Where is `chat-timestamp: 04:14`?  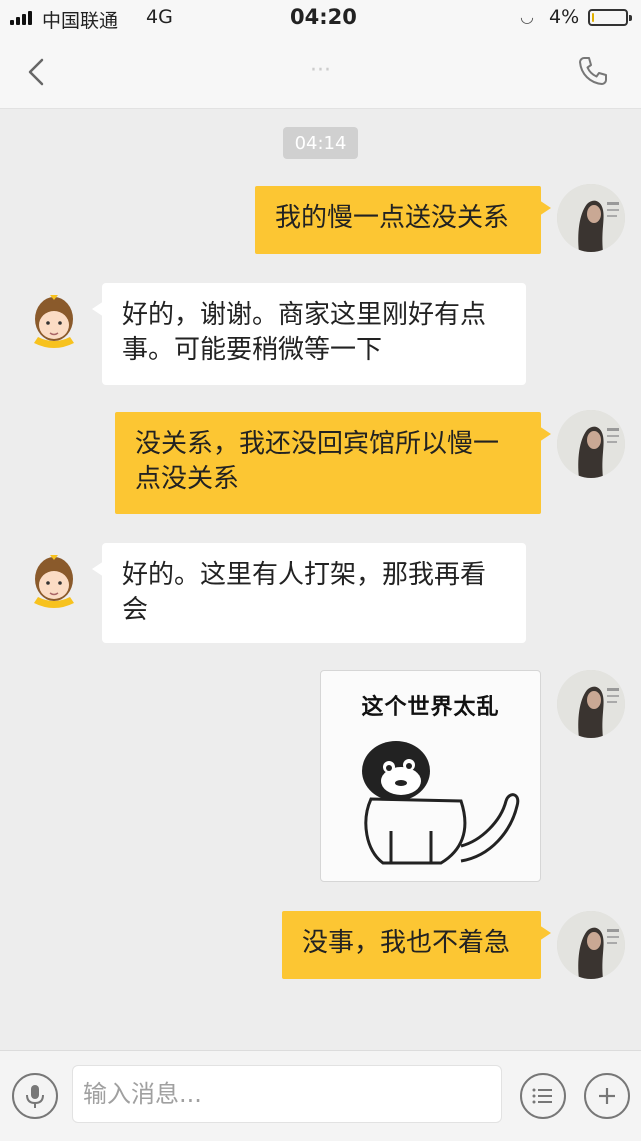 chat-timestamp: 04:14 is located at coordinates (320, 143).